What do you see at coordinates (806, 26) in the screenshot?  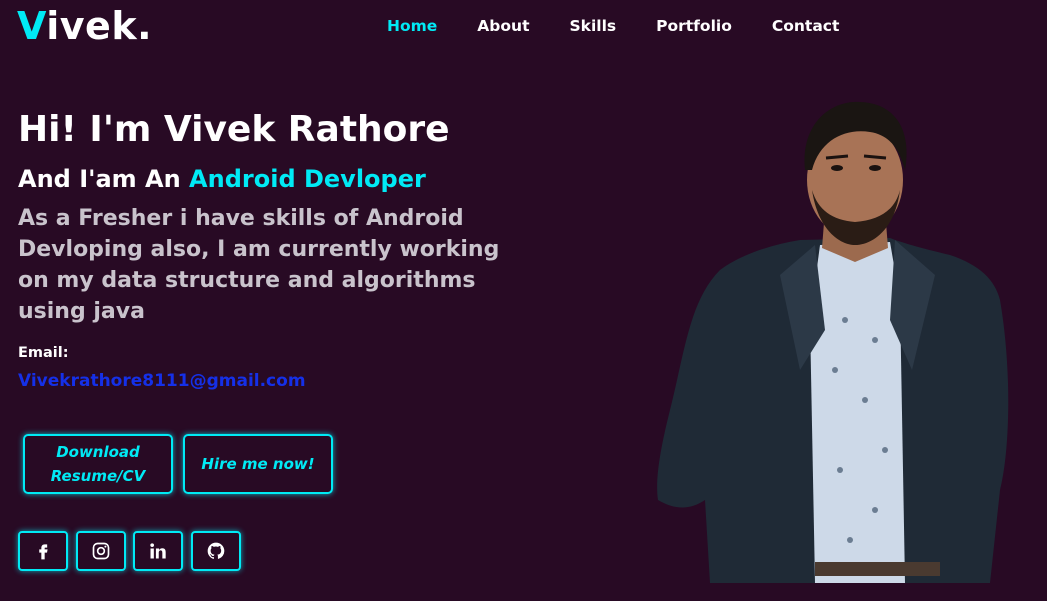 I see `nav-contact: Contact` at bounding box center [806, 26].